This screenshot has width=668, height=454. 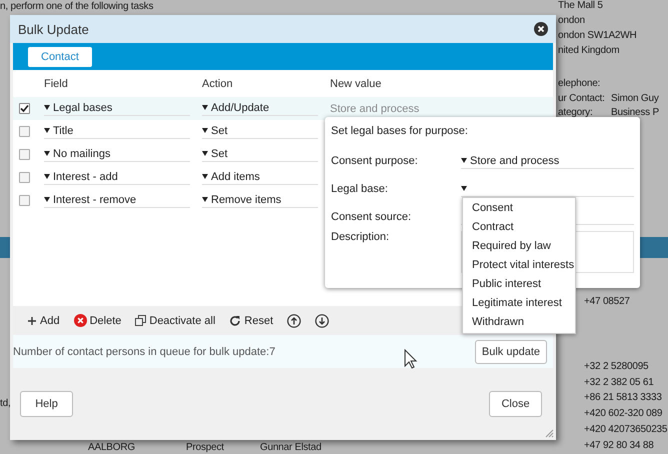 What do you see at coordinates (519, 284) in the screenshot?
I see `dropdown-option: Public interest` at bounding box center [519, 284].